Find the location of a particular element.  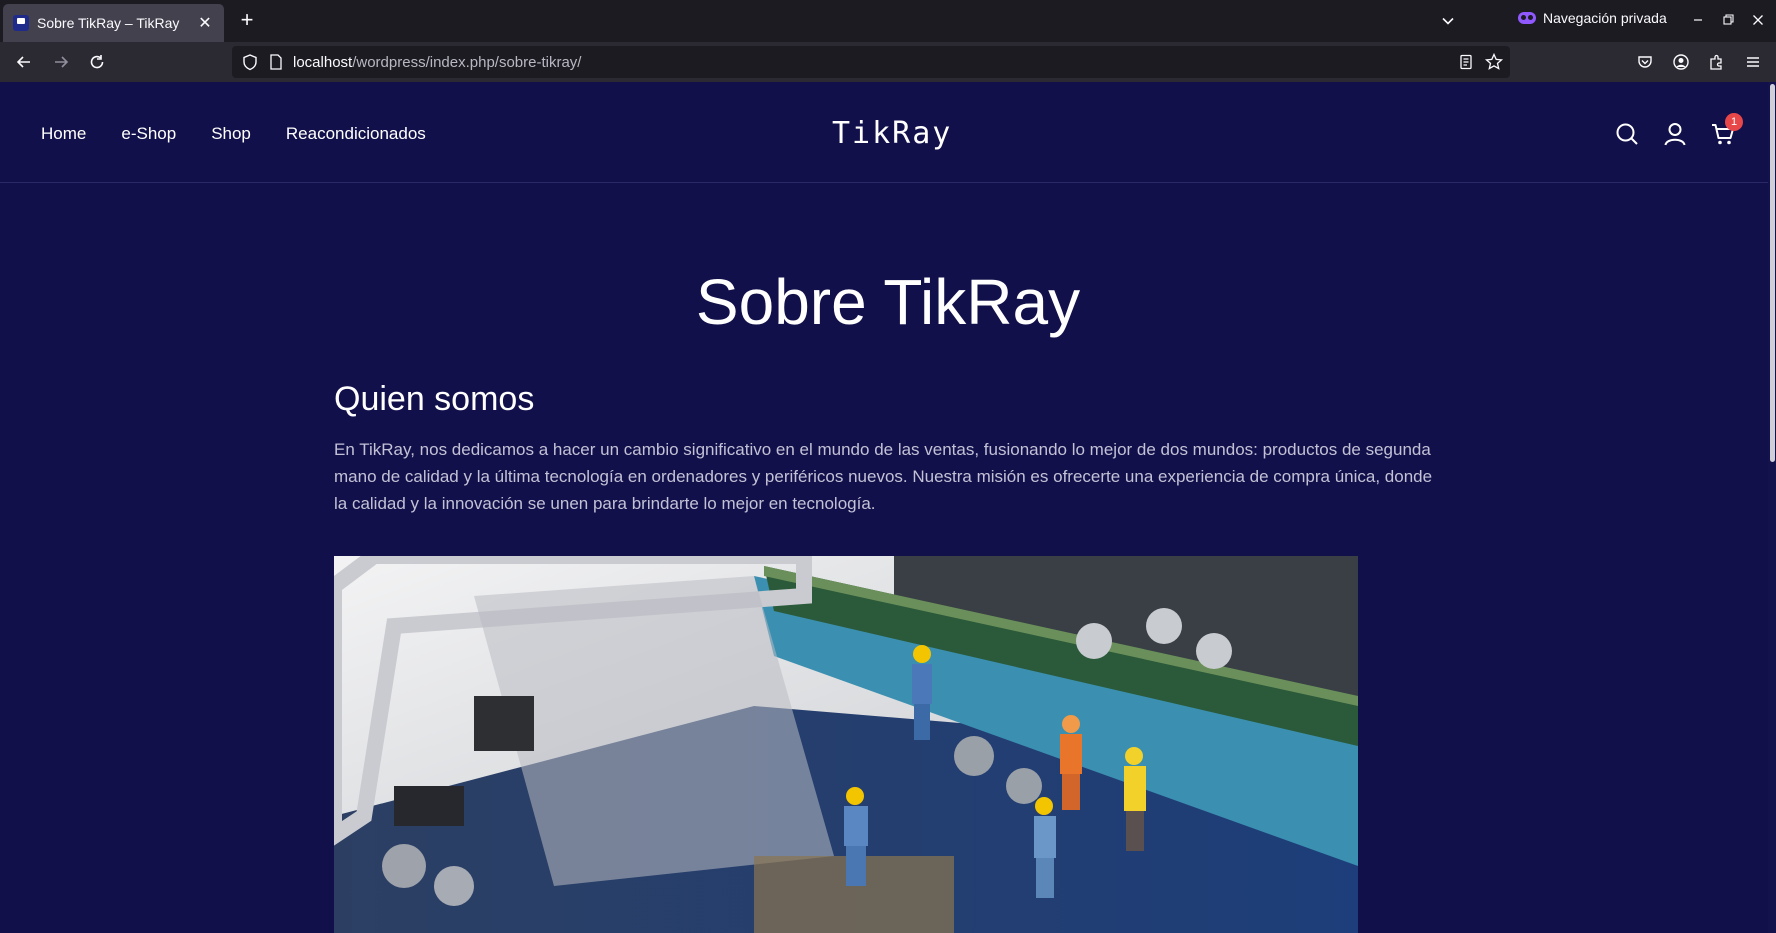

reader-view-icon is located at coordinates (1466, 64).